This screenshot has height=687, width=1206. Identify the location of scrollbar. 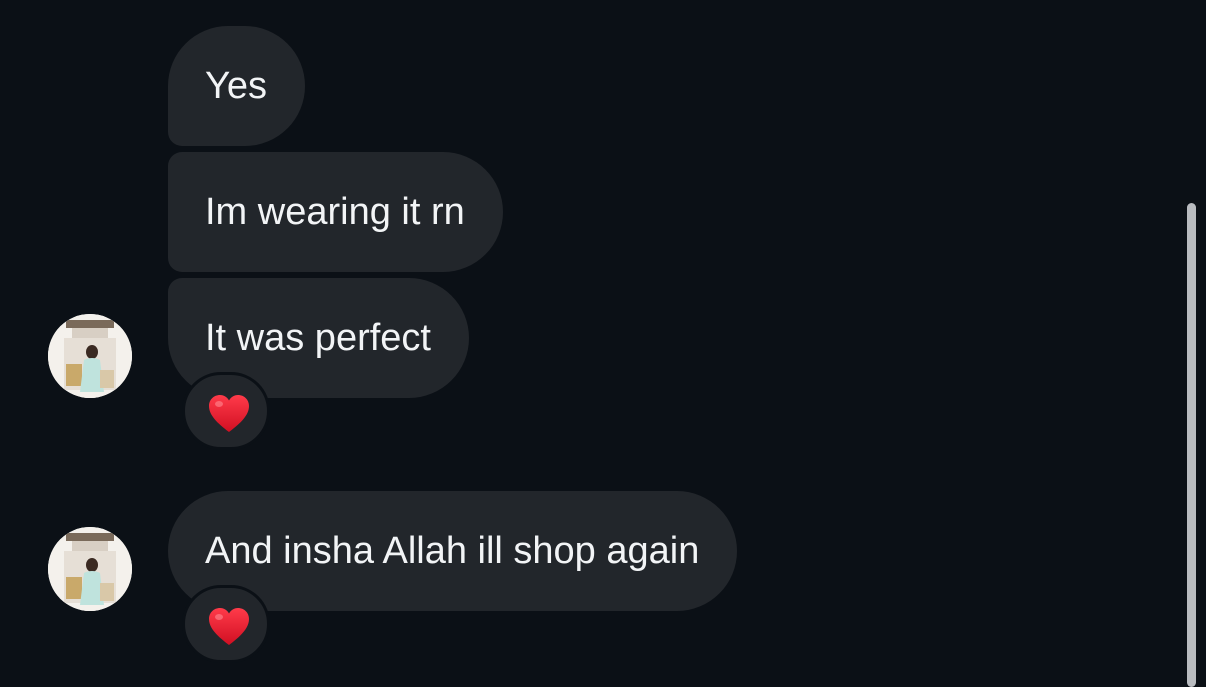
(1191, 445).